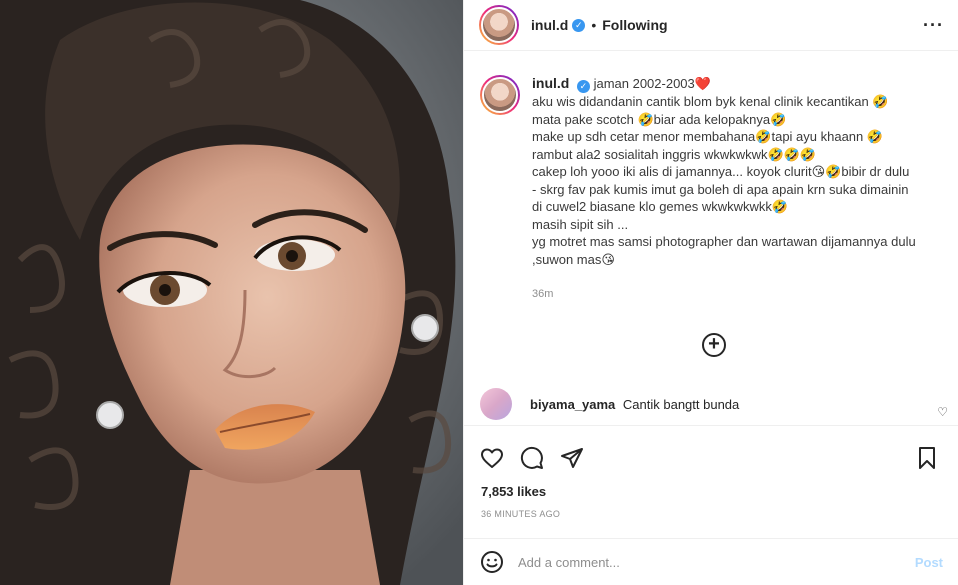 The width and height of the screenshot is (958, 585). Describe the element at coordinates (499, 25) in the screenshot. I see `author-avatar` at that location.